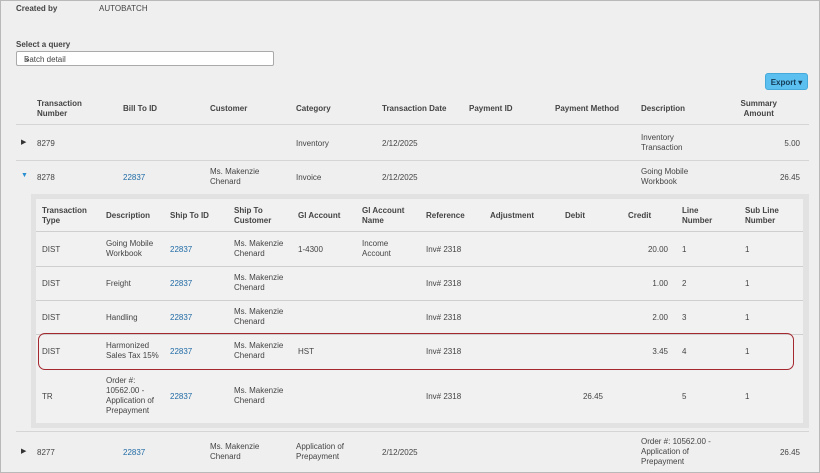  Describe the element at coordinates (312, 143) in the screenshot. I see `row-category: Inventory` at that location.